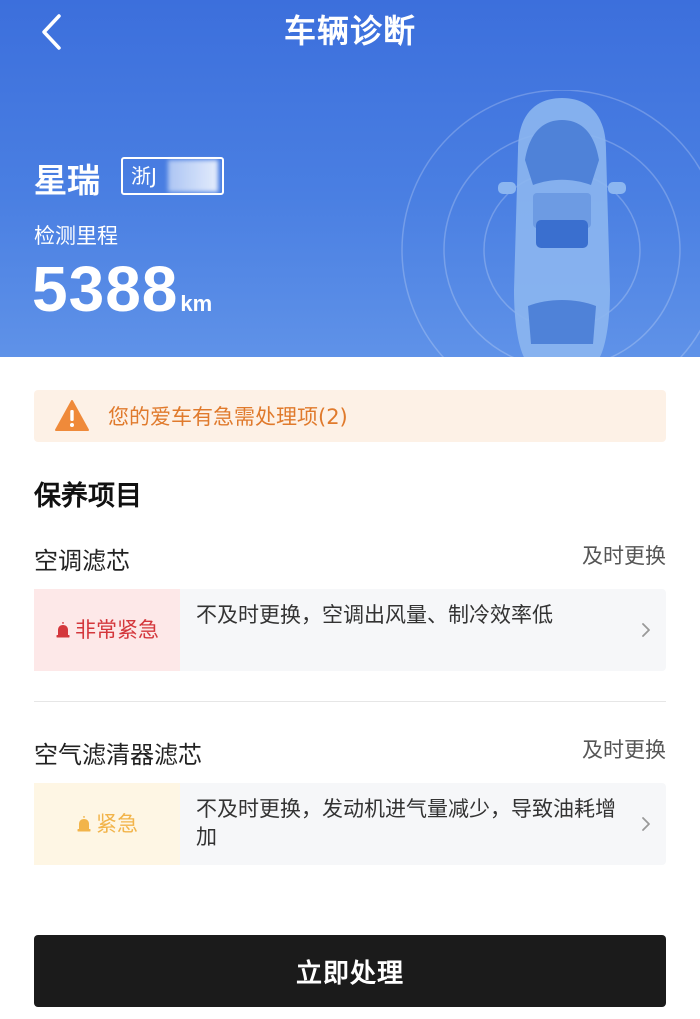 This screenshot has height=1019, width=700. Describe the element at coordinates (117, 630) in the screenshot. I see `urgency-label: 非常紧急` at that location.